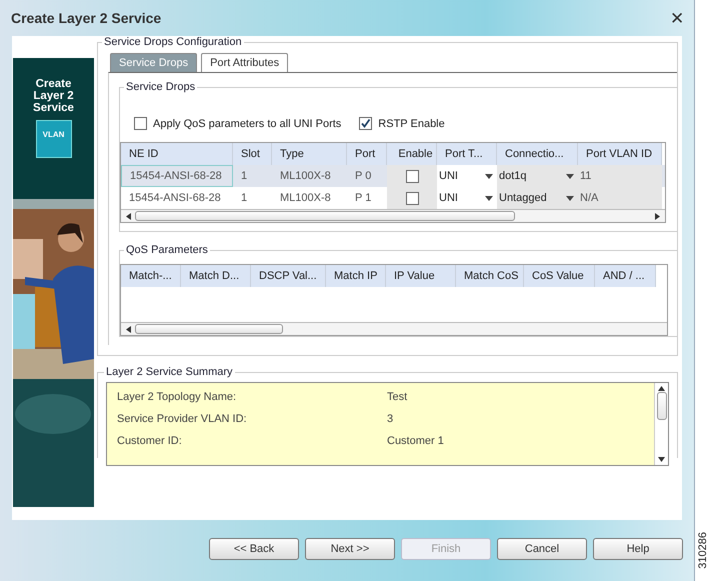 This screenshot has height=581, width=711. Describe the element at coordinates (177, 176) in the screenshot. I see `table-cell: 15454-ANSI-68-28` at that location.